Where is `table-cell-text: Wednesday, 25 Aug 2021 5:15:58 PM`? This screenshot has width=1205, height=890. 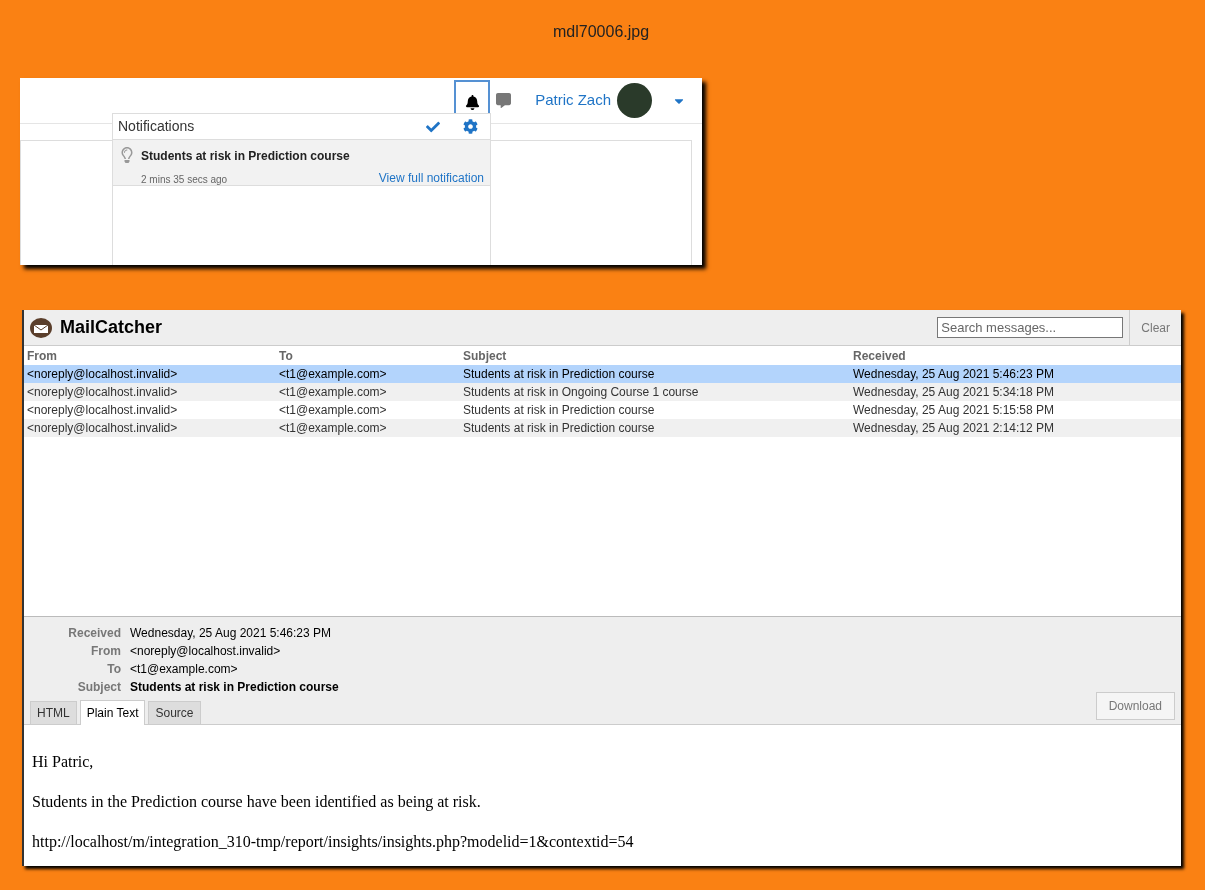 table-cell-text: Wednesday, 25 Aug 2021 5:15:58 PM is located at coordinates (954, 410).